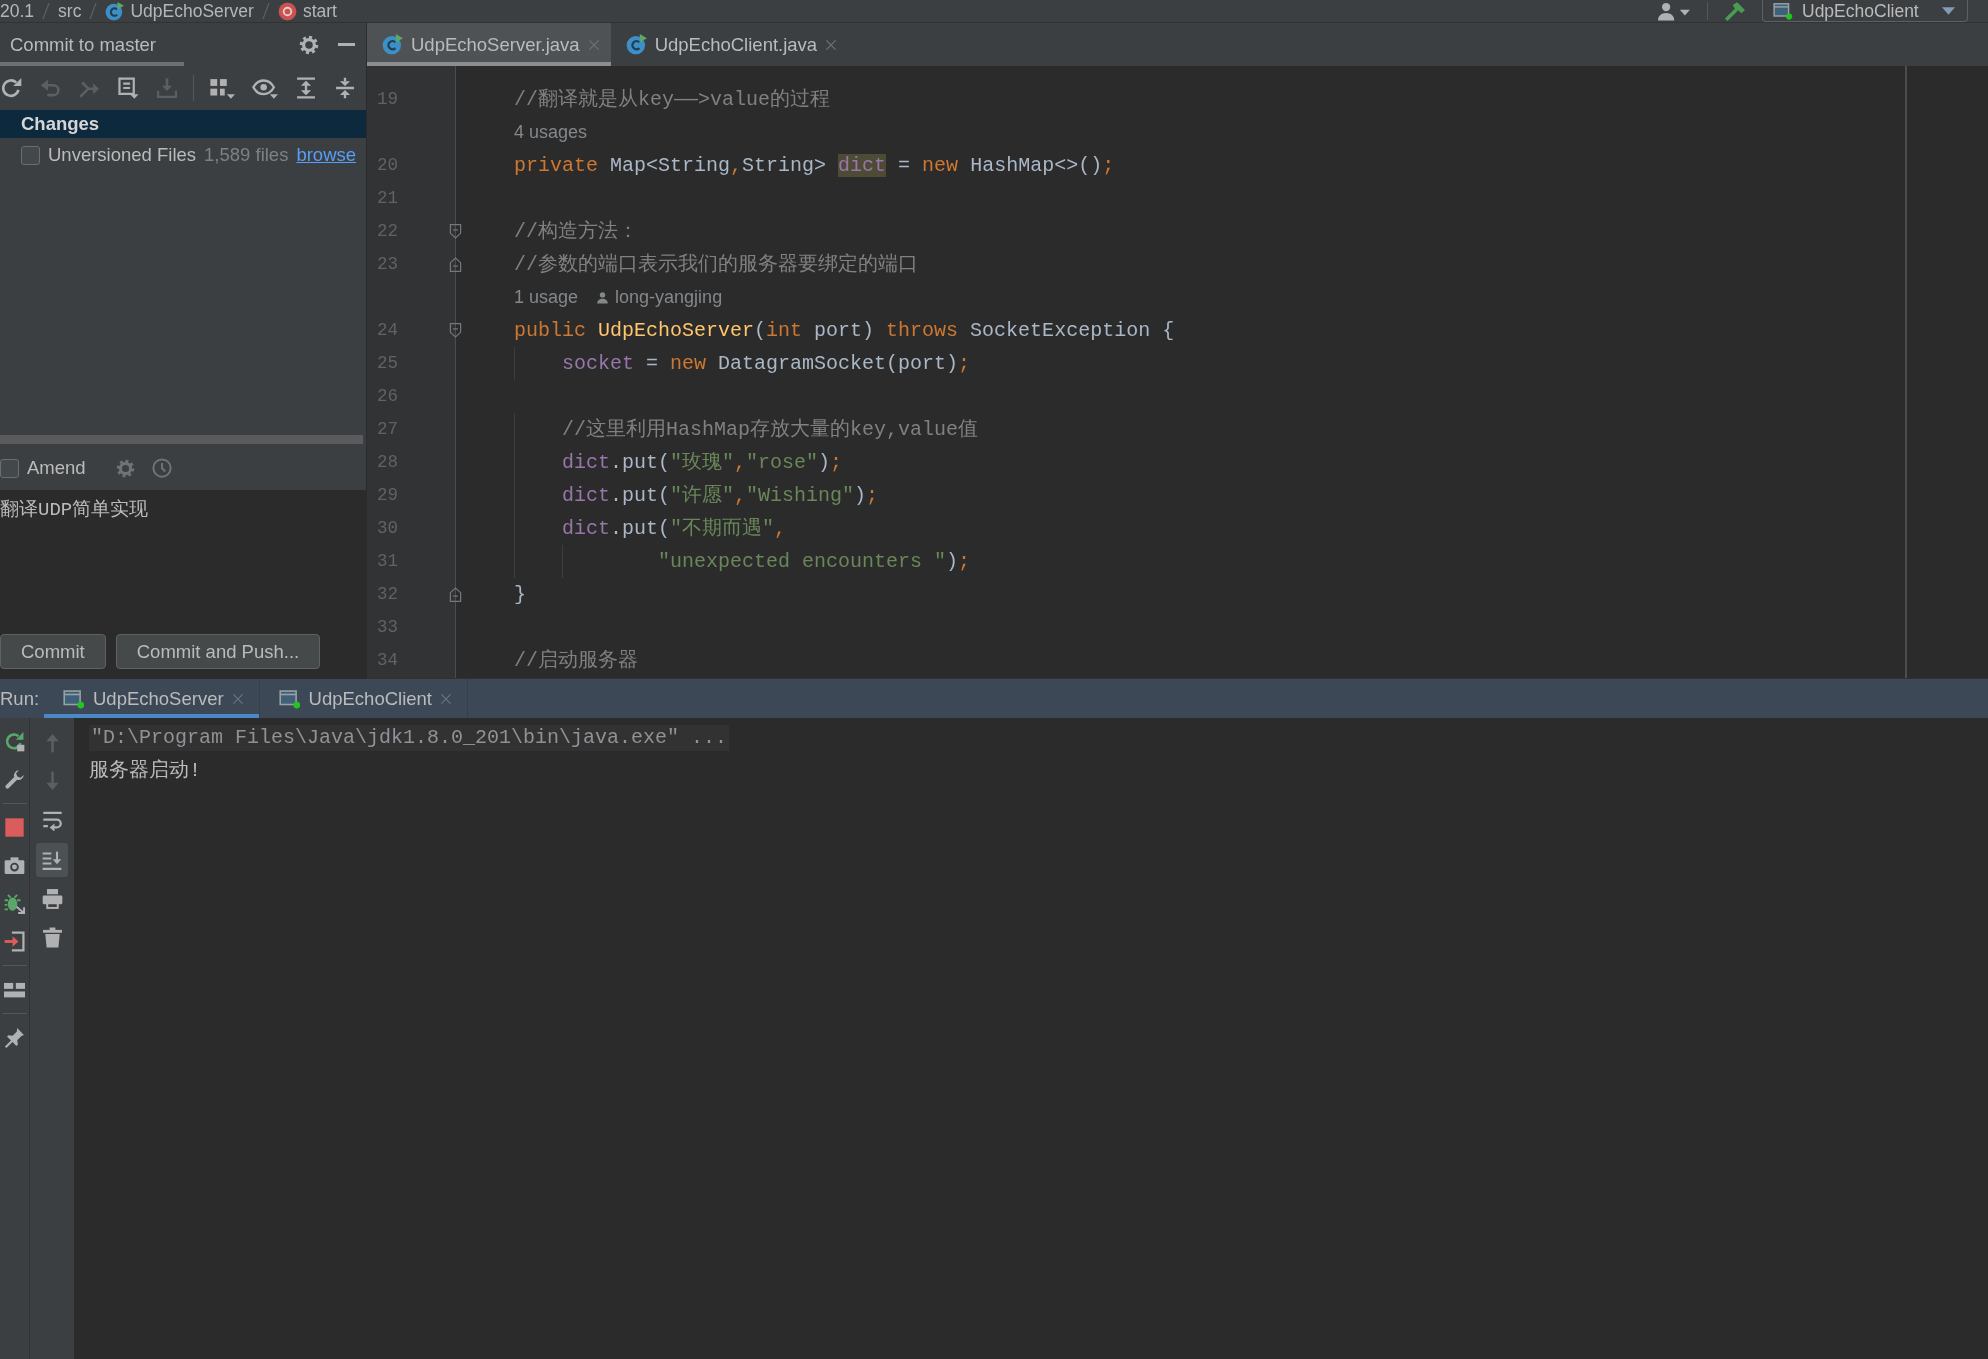 The width and height of the screenshot is (1988, 1359). Describe the element at coordinates (246, 155) in the screenshot. I see `file-count: 1,589 files` at that location.